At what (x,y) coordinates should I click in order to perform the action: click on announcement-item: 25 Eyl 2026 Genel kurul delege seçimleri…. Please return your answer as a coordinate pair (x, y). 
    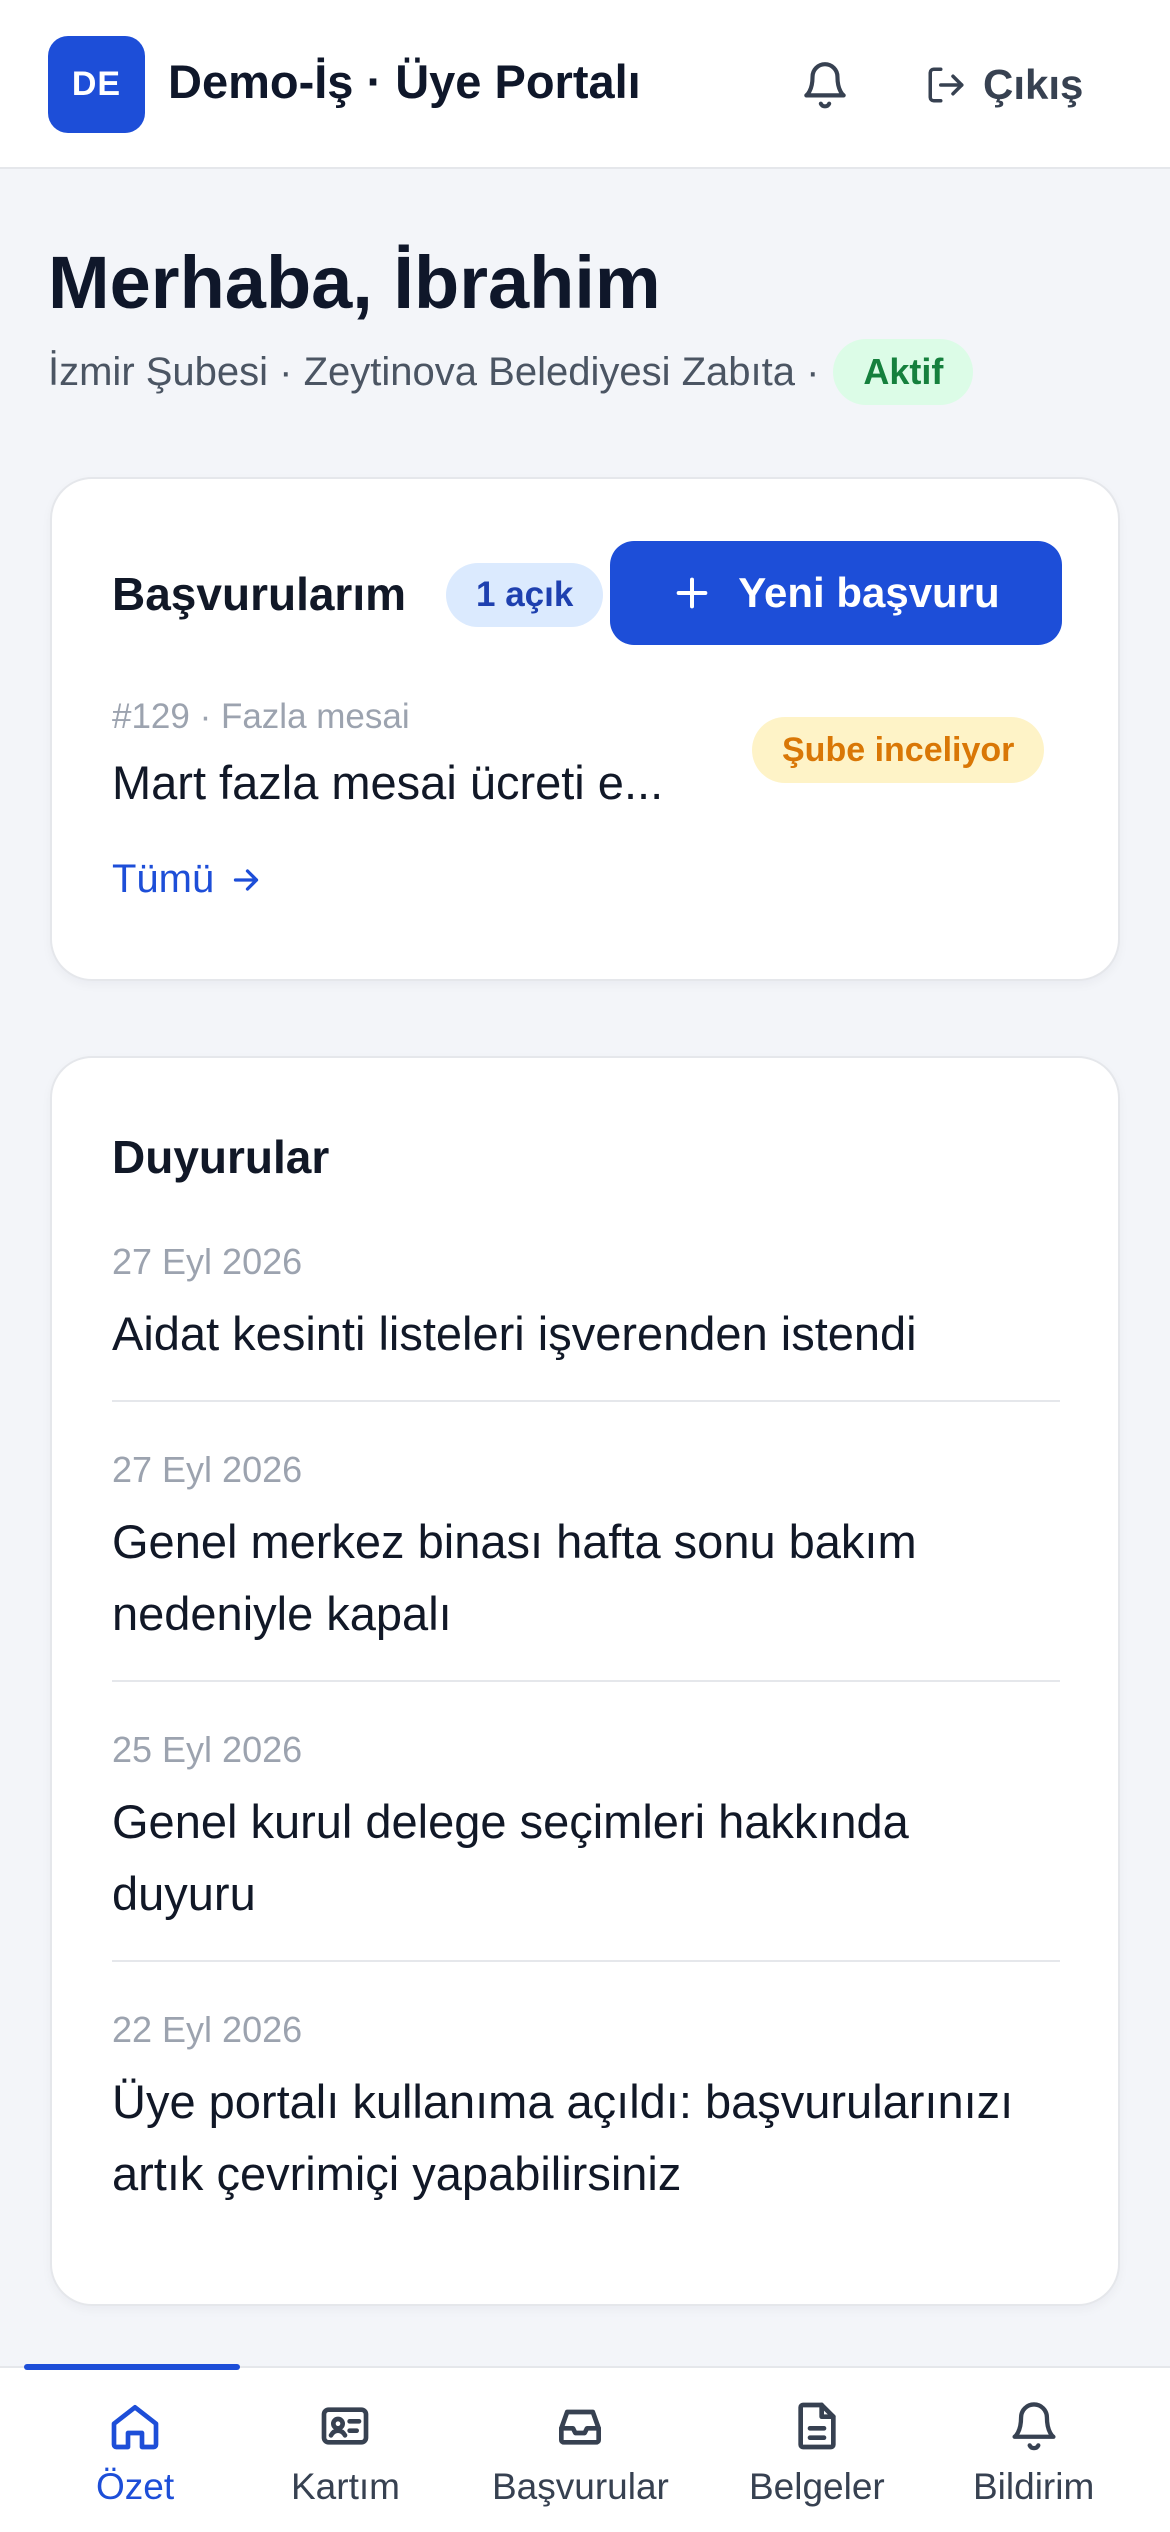
    Looking at the image, I should click on (586, 1844).